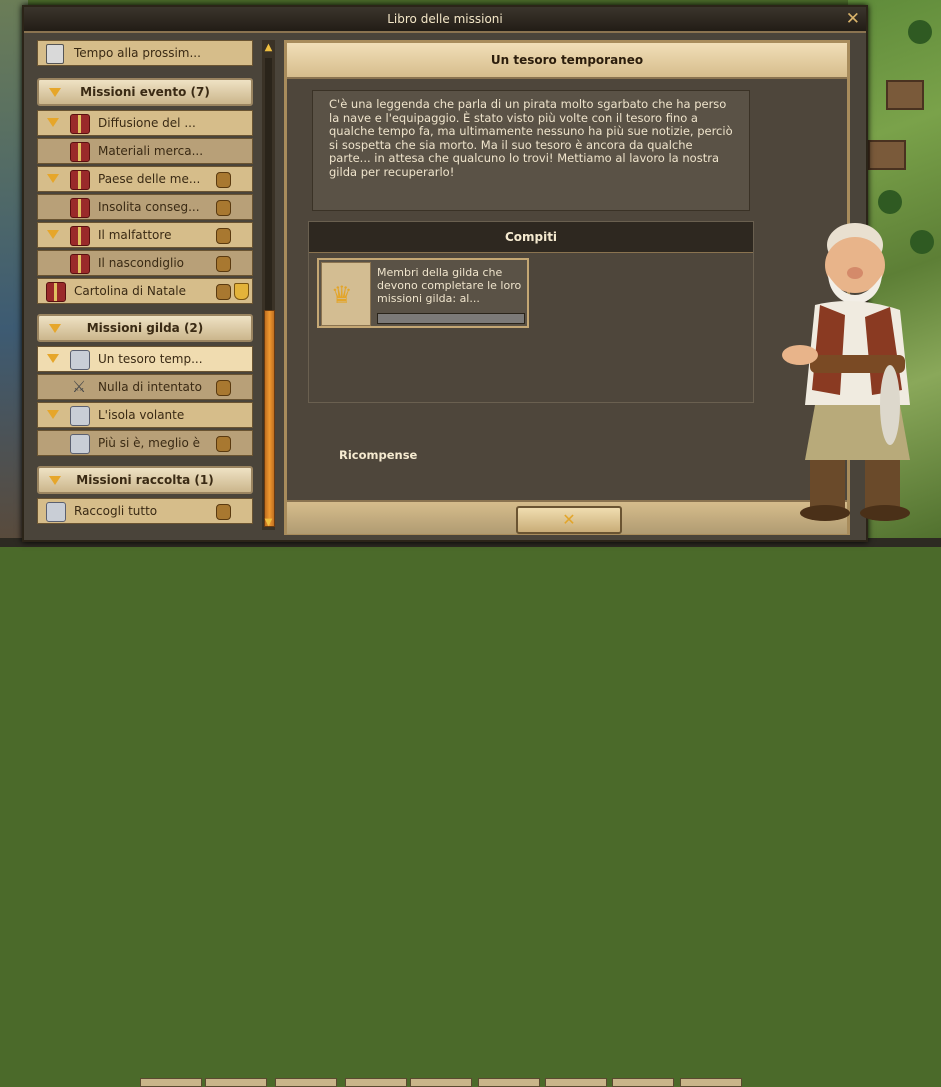 This screenshot has height=1087, width=941. I want to click on group-header-gathering: Missioni raccolta (1), so click(145, 480).